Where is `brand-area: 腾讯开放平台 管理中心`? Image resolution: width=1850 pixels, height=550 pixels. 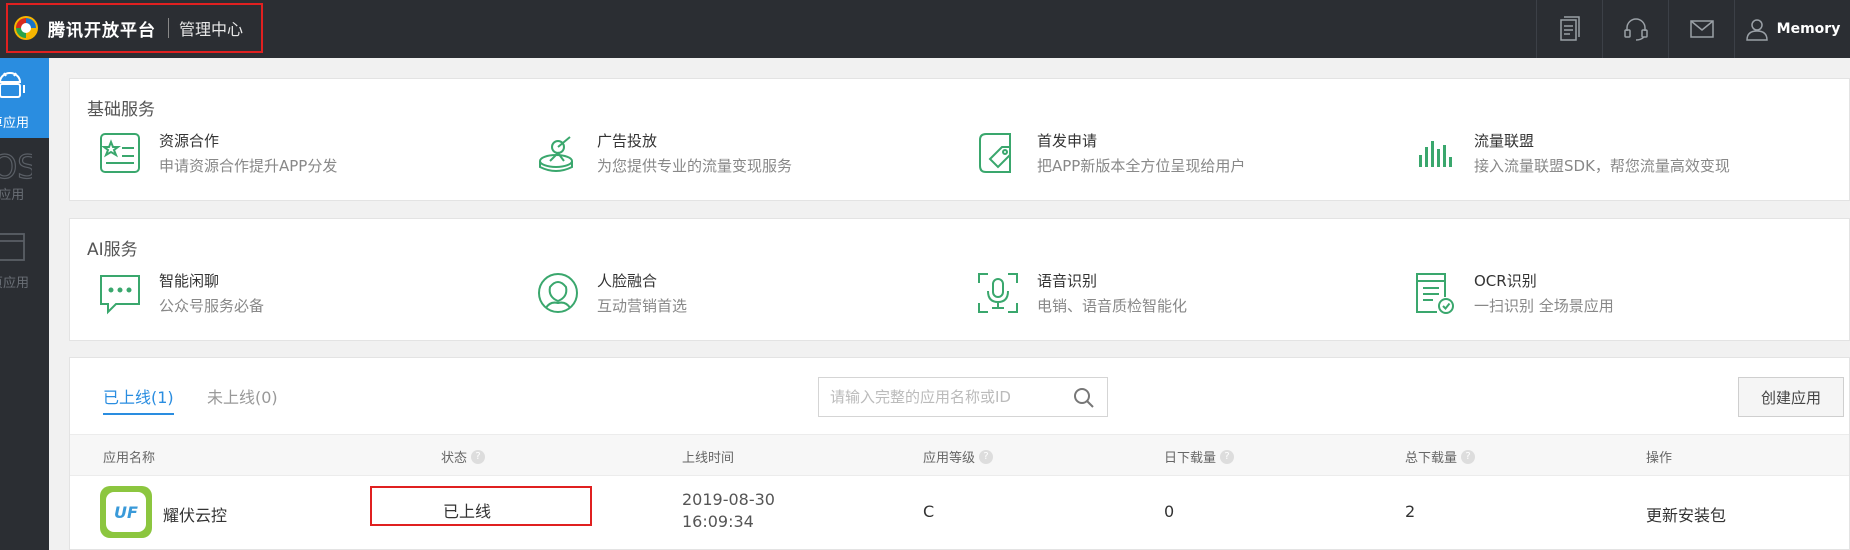 brand-area: 腾讯开放平台 管理中心 is located at coordinates (134, 28).